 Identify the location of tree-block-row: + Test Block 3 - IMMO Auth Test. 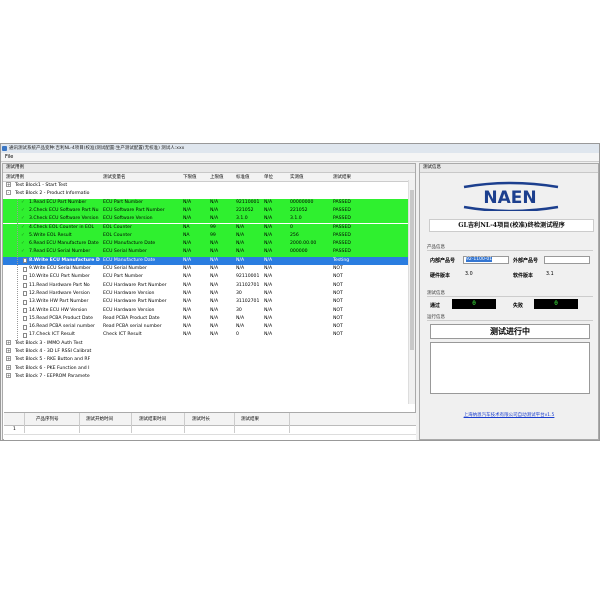
(209, 343).